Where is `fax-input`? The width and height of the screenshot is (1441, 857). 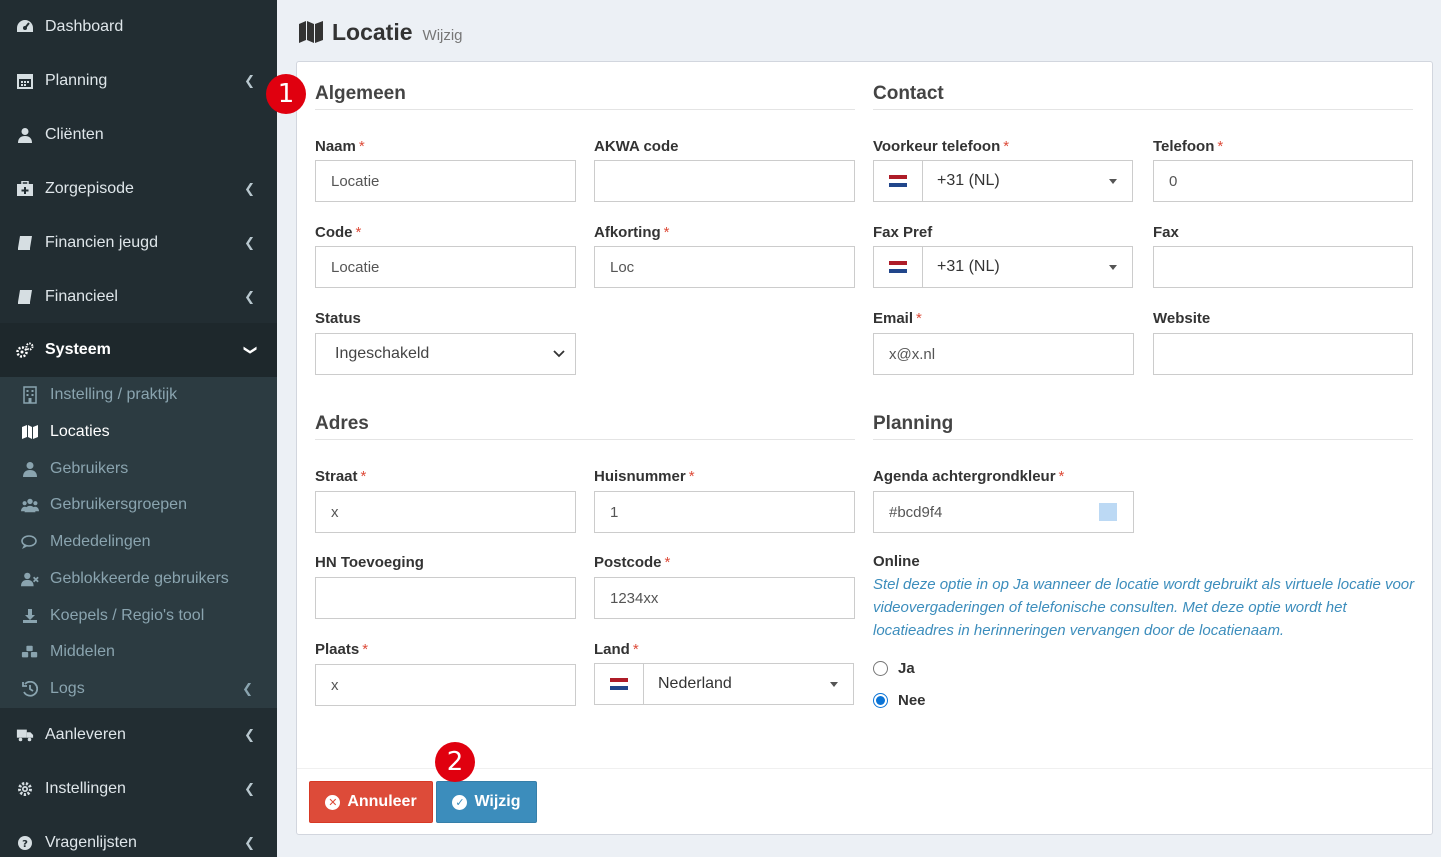
fax-input is located at coordinates (1283, 267).